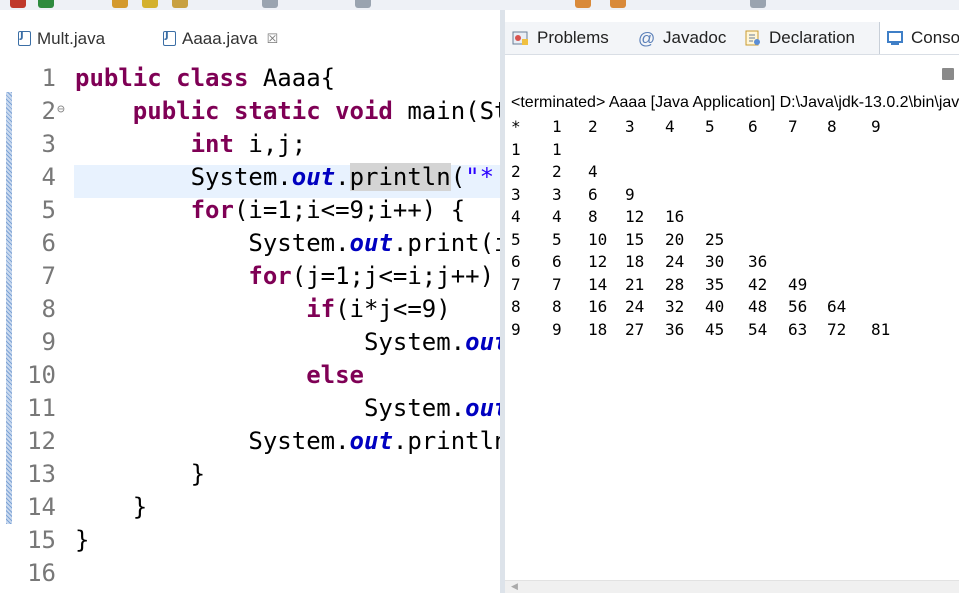 This screenshot has width=959, height=593. I want to click on line-number: 14, so click(41, 507).